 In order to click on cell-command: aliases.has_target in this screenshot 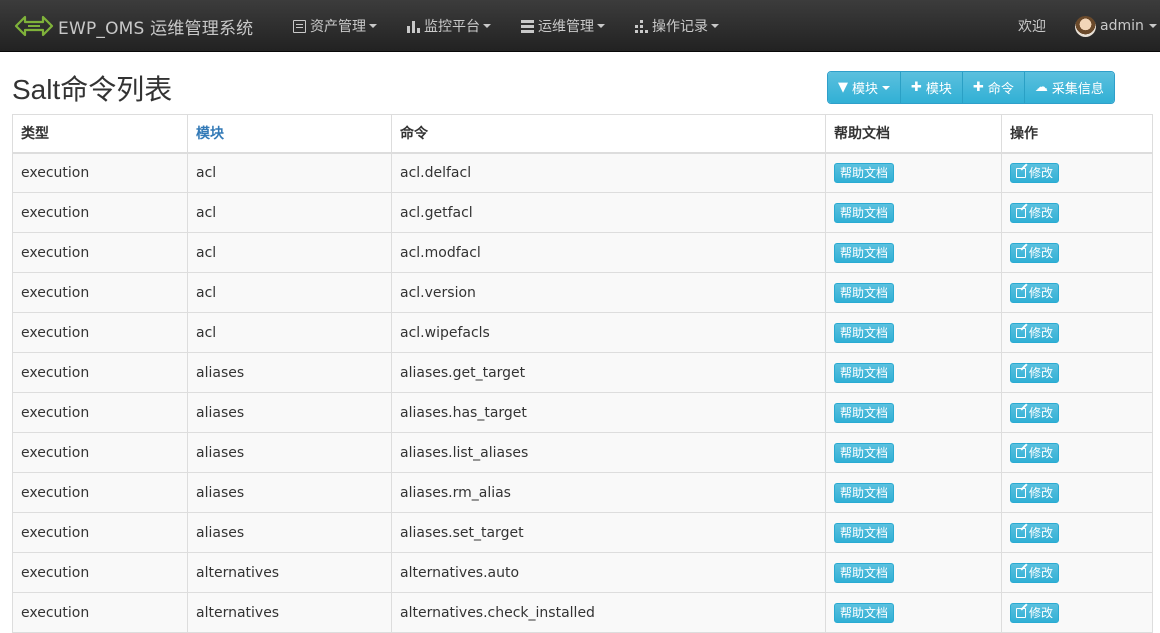, I will do `click(608, 412)`.